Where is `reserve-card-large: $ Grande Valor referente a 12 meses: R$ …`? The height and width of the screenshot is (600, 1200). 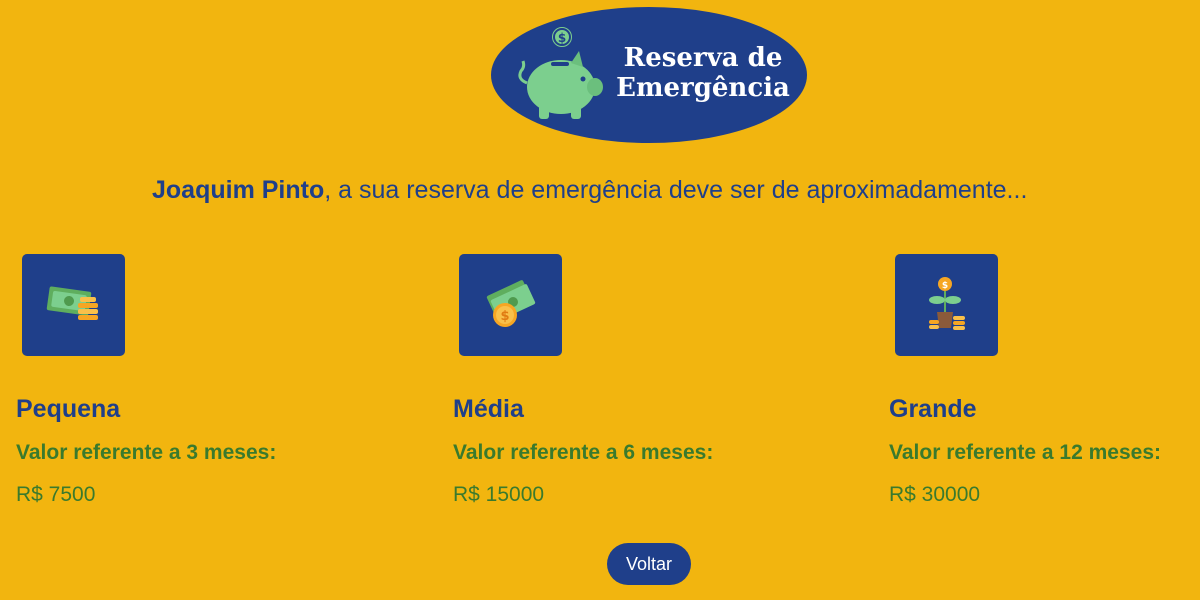 reserve-card-large: $ Grande Valor referente a 12 meses: R$ … is located at coordinates (1044, 381).